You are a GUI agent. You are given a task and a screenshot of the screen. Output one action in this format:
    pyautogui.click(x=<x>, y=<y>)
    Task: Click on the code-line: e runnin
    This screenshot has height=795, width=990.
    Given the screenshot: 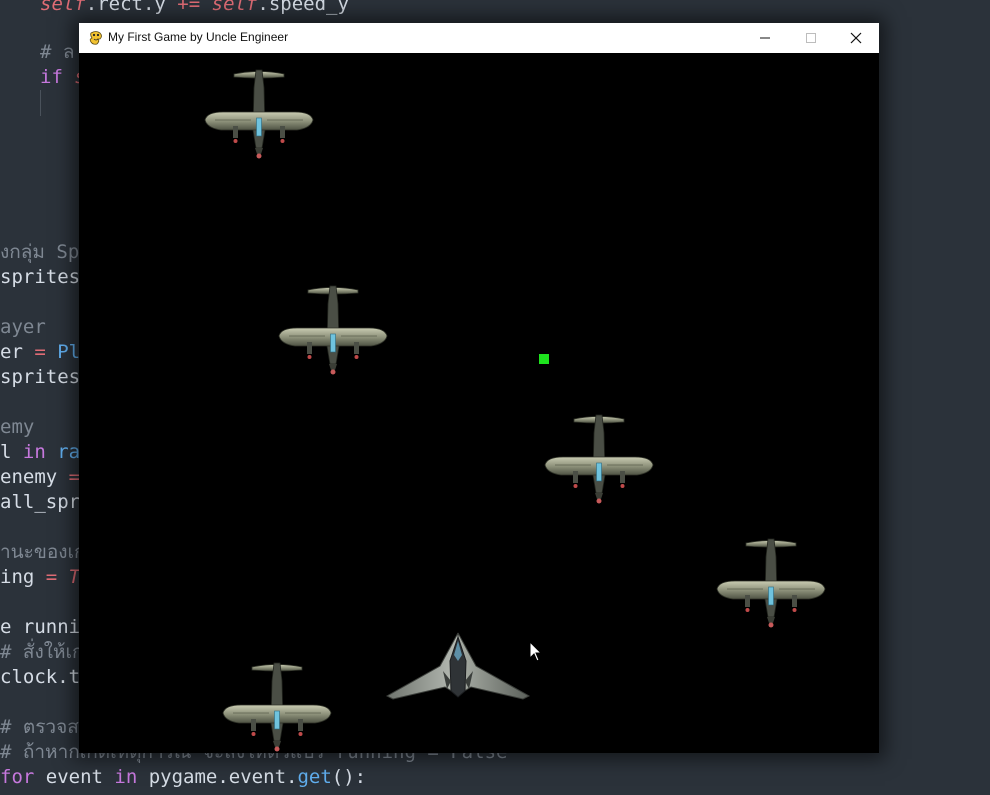 What is the action you would take?
    pyautogui.click(x=46, y=627)
    